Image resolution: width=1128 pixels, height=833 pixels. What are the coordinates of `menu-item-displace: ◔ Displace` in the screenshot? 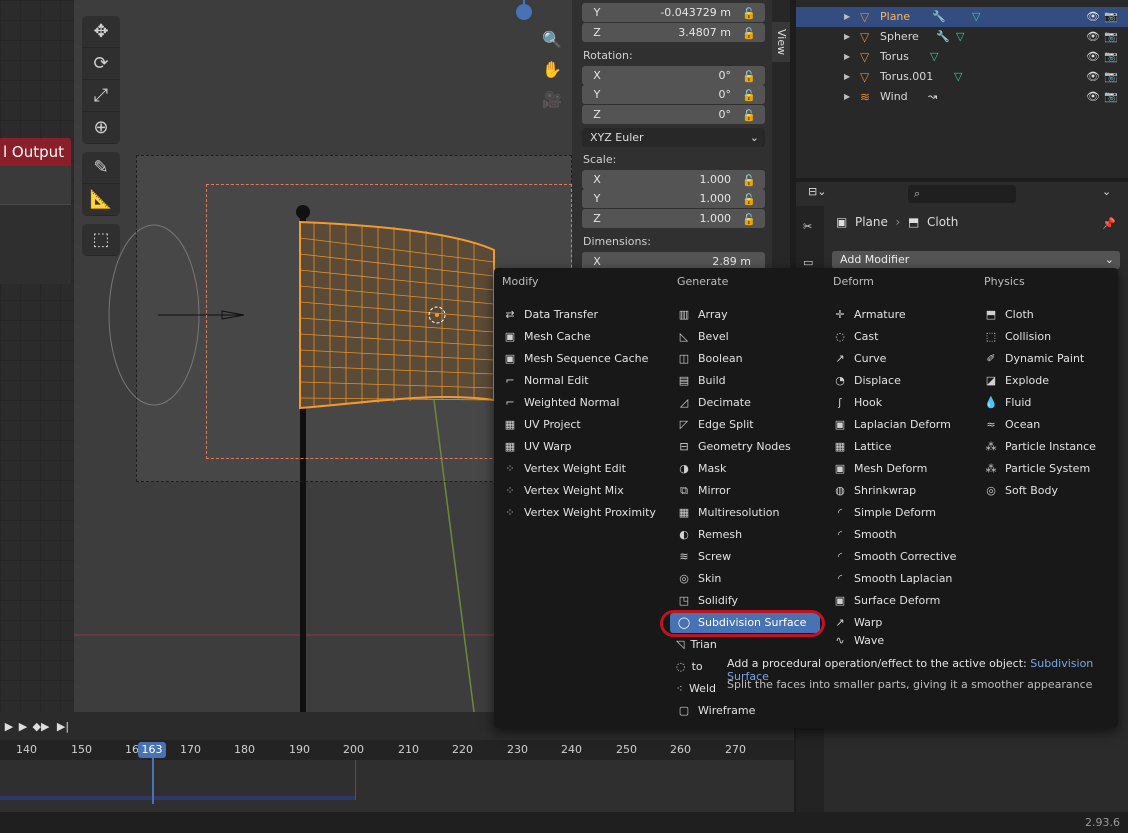 It's located at (904, 381).